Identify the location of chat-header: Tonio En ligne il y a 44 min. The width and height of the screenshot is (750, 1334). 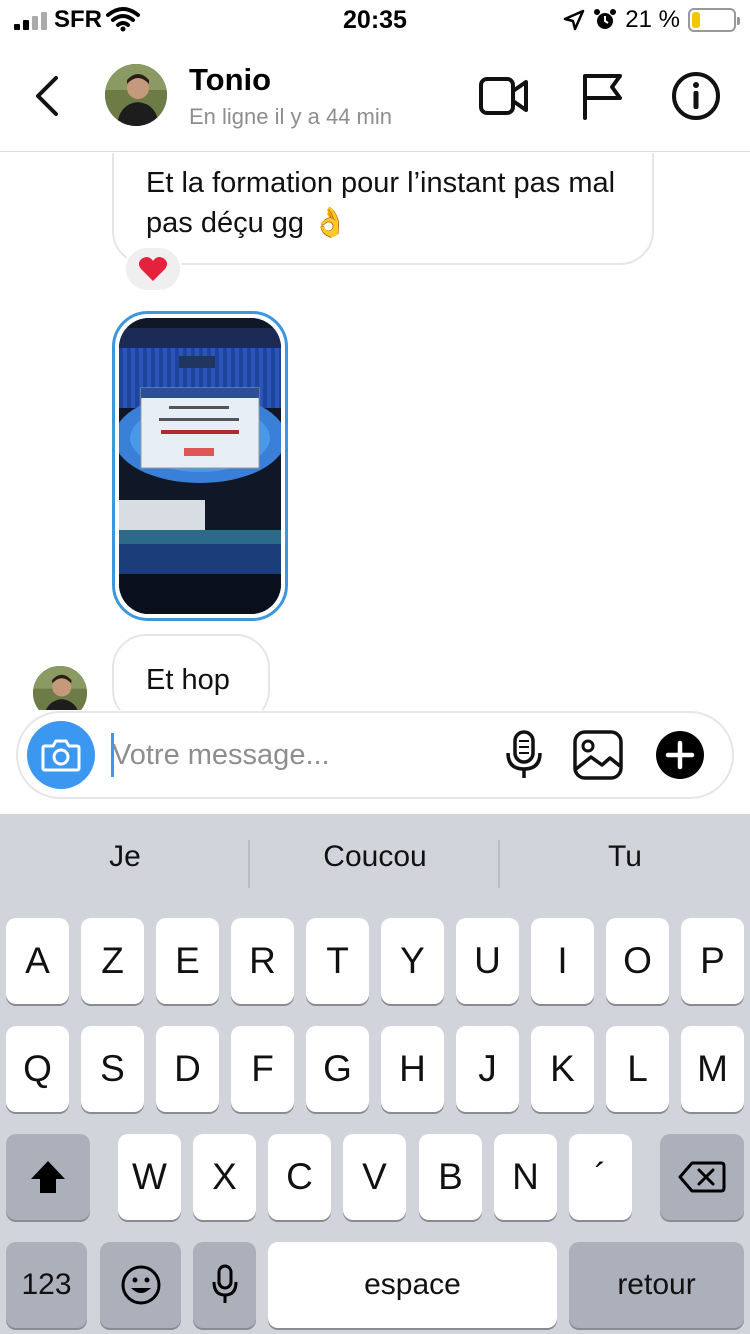
(375, 96).